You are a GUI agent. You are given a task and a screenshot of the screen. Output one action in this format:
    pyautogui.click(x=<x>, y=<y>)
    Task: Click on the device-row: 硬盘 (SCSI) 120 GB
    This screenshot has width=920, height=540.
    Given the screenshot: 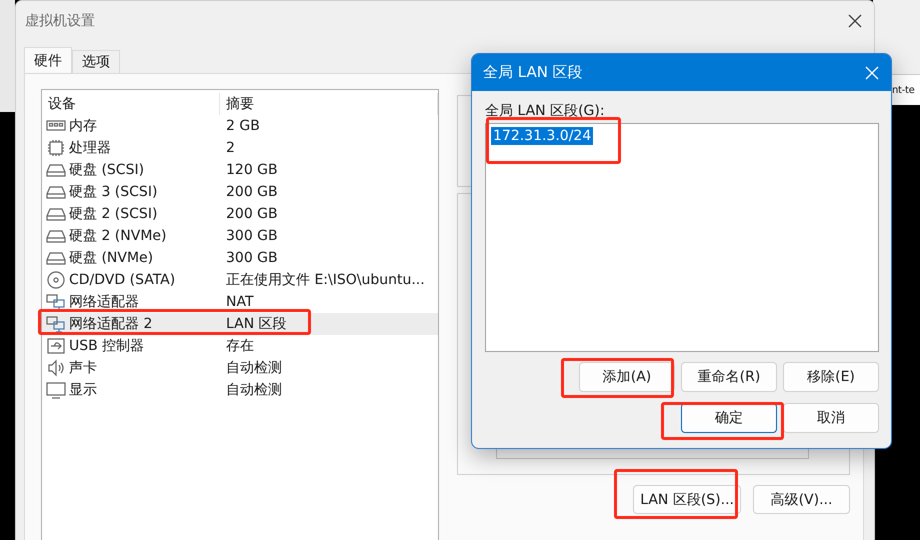 What is the action you would take?
    pyautogui.click(x=240, y=170)
    